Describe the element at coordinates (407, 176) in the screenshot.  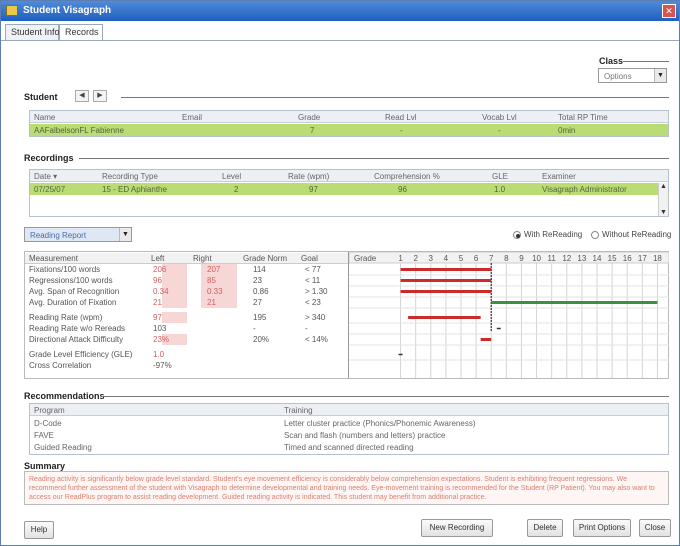
I see `col-comprehension: Comprehension %` at that location.